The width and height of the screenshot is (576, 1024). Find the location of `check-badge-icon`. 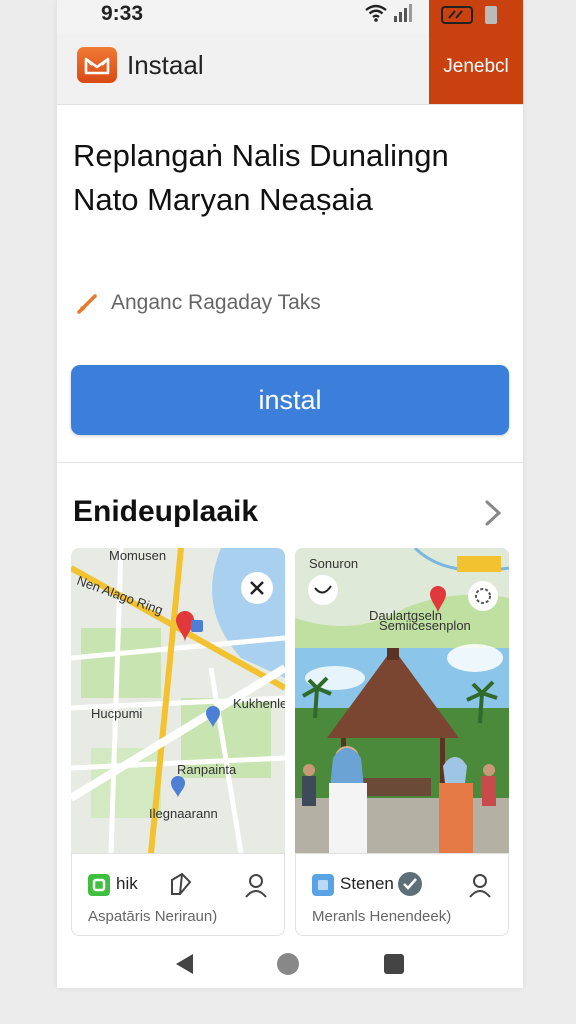

check-badge-icon is located at coordinates (410, 884).